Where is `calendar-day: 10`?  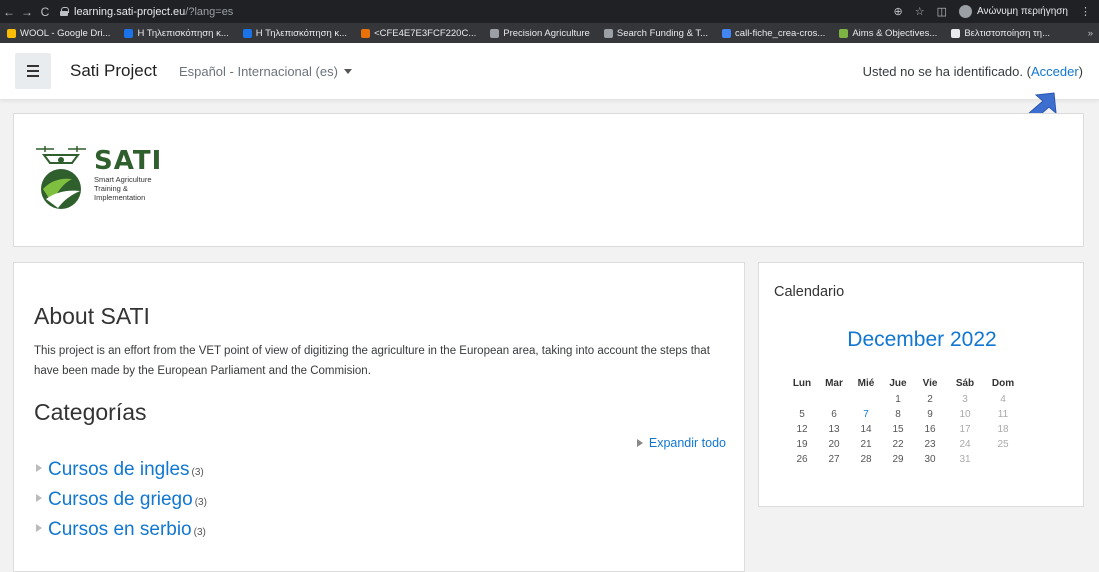 calendar-day: 10 is located at coordinates (965, 414).